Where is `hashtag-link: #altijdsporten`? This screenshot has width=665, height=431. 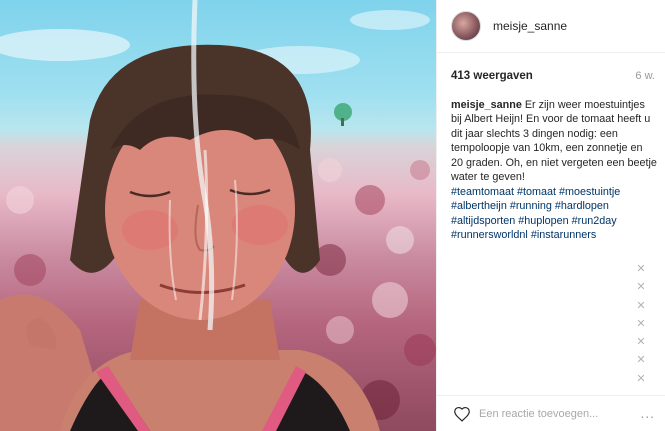 hashtag-link: #altijdsporten is located at coordinates (483, 221).